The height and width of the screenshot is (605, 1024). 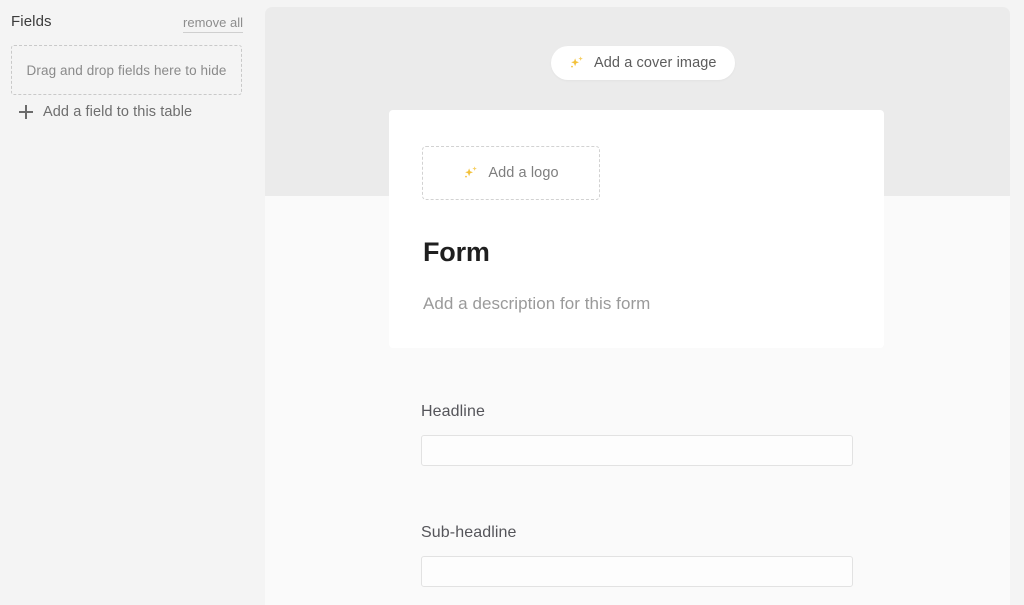 I want to click on plus-icon, so click(x=26, y=112).